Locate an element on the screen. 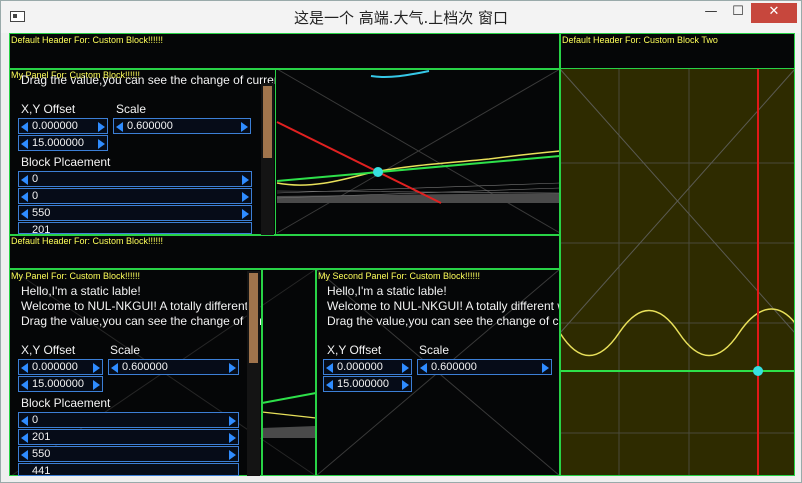 This screenshot has height=483, width=802. panel-bottom-left-placement-field-1: 0 is located at coordinates (128, 420).